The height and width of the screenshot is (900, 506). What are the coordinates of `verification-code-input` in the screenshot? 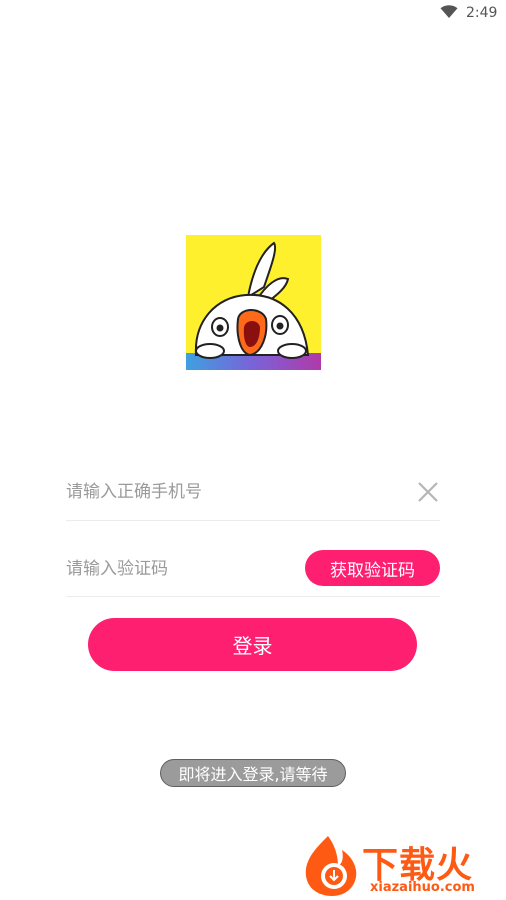 It's located at (176, 569).